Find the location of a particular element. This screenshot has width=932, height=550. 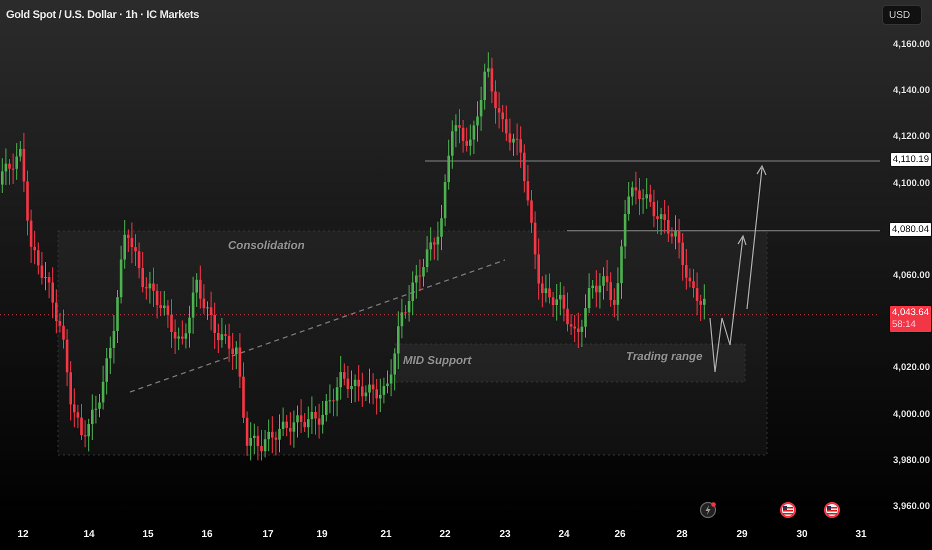

time-tick: 14 is located at coordinates (89, 534).